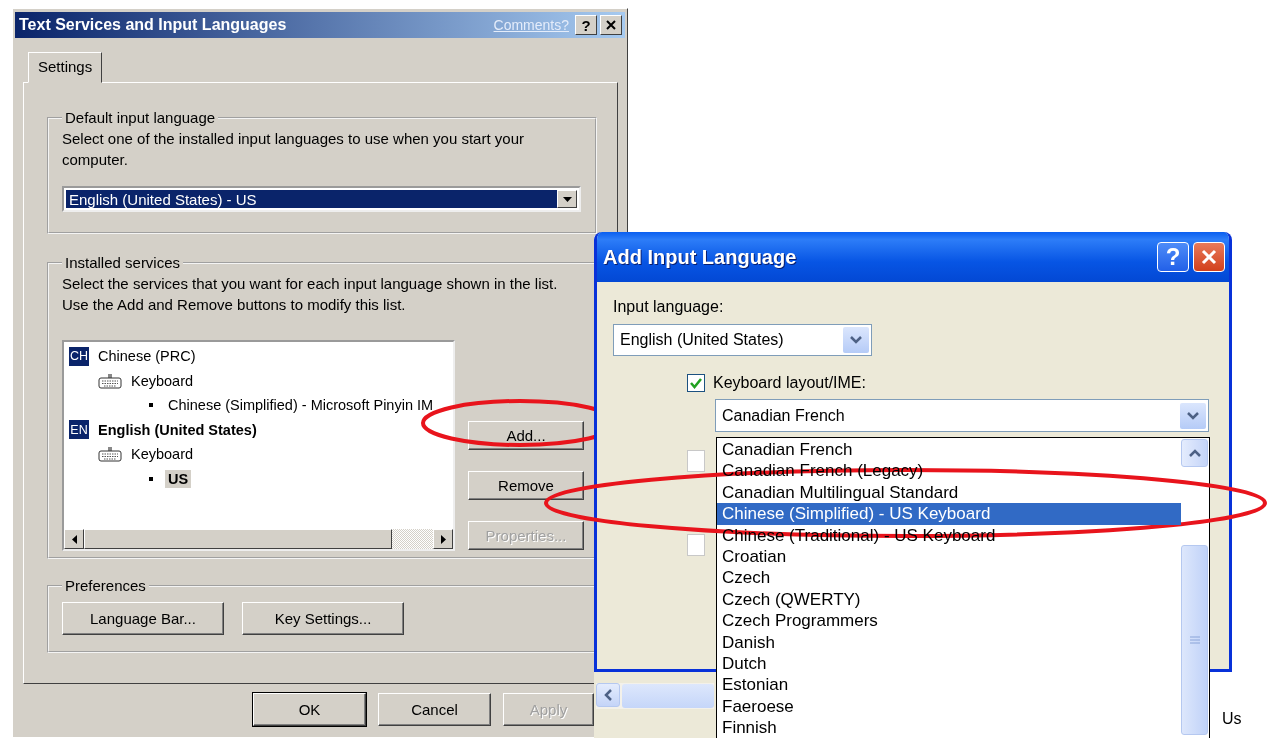 The image size is (1275, 738). Describe the element at coordinates (153, 25) in the screenshot. I see `window-title: Text Services and Input Languages` at that location.